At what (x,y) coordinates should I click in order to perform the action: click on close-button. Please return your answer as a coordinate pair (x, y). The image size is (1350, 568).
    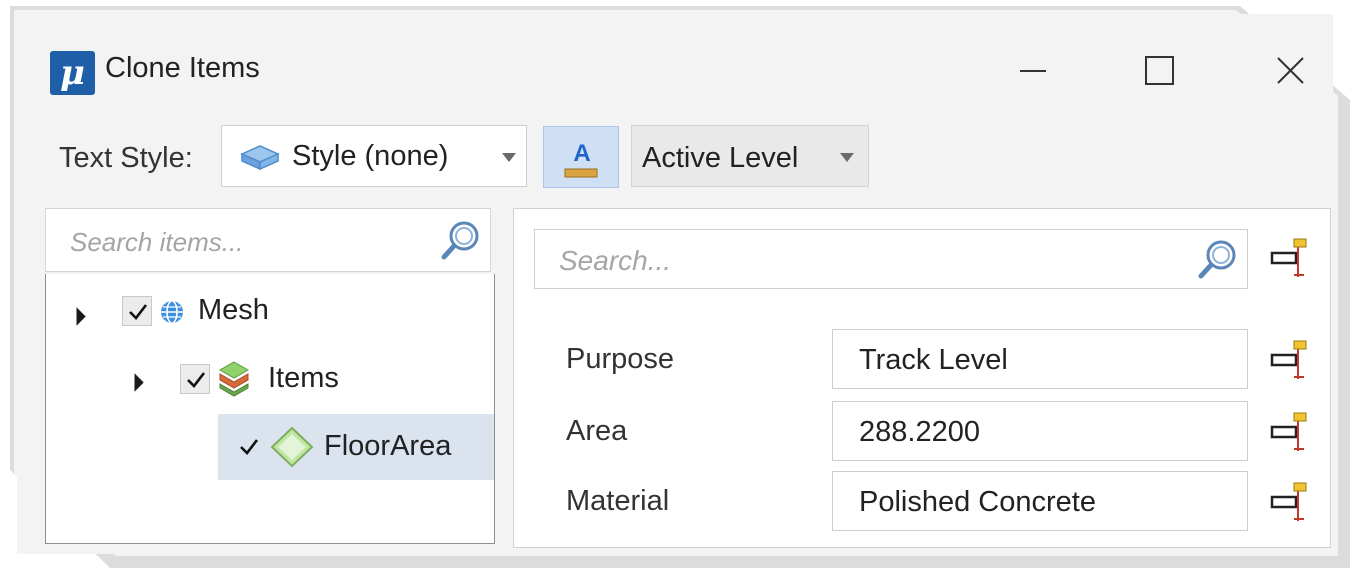
    Looking at the image, I should click on (1289, 72).